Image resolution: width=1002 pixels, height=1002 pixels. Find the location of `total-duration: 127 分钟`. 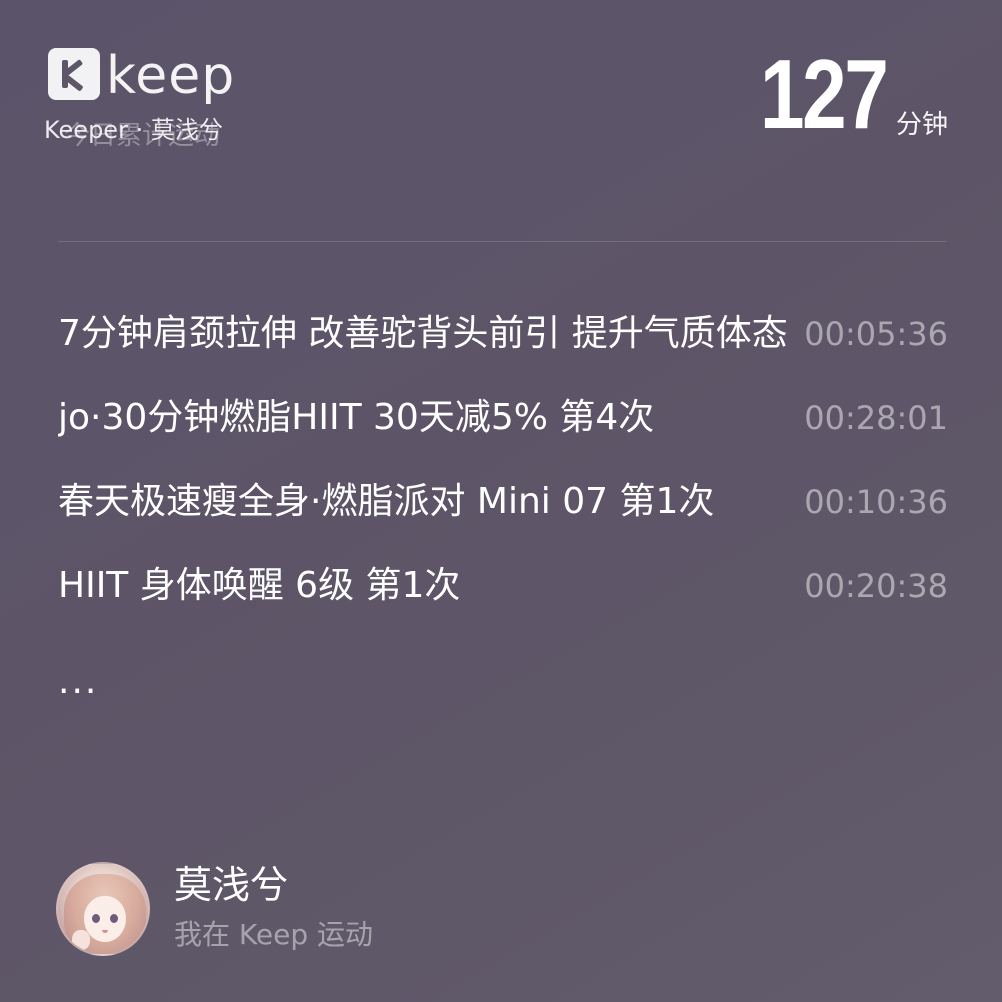

total-duration: 127 分钟 is located at coordinates (840, 94).